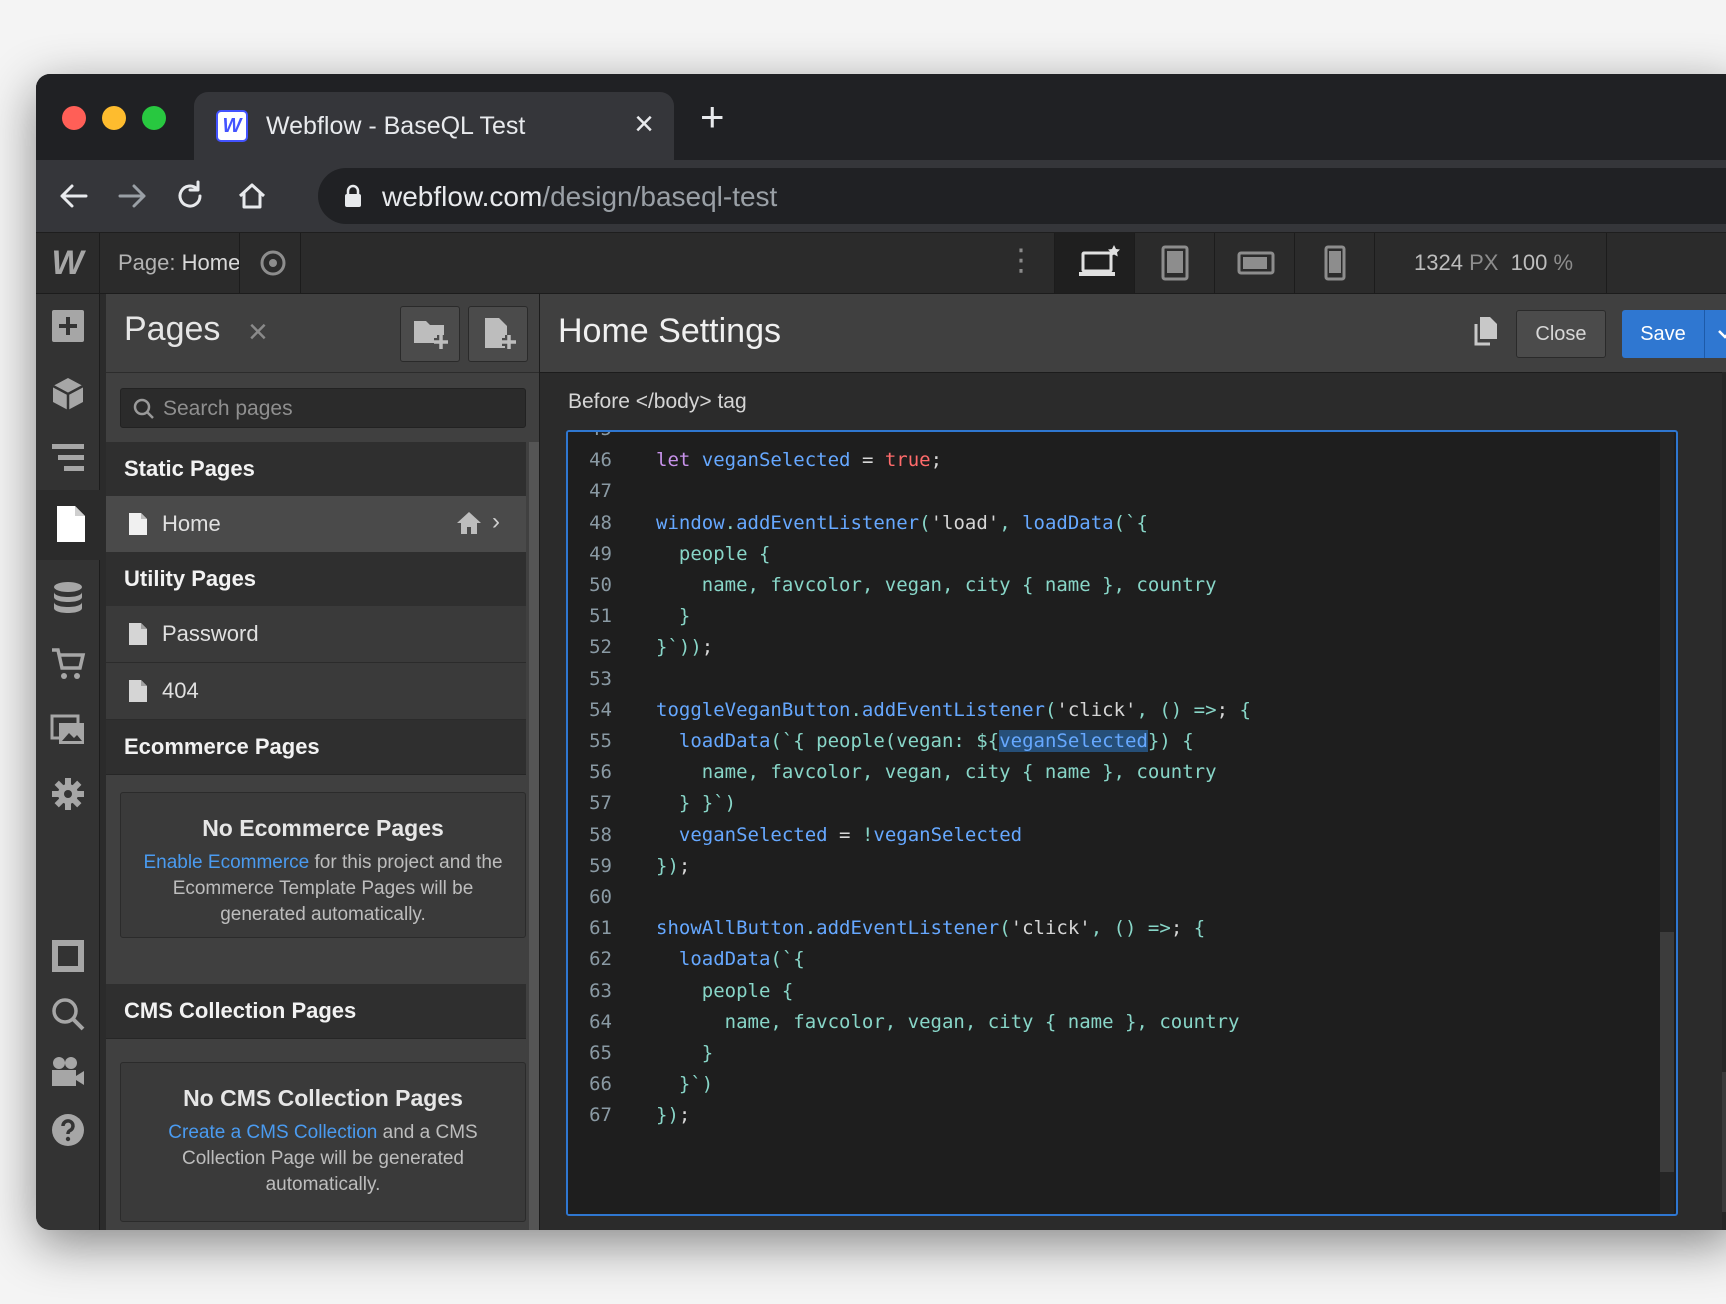 The height and width of the screenshot is (1304, 1726). I want to click on url-host: webflow.com, so click(462, 196).